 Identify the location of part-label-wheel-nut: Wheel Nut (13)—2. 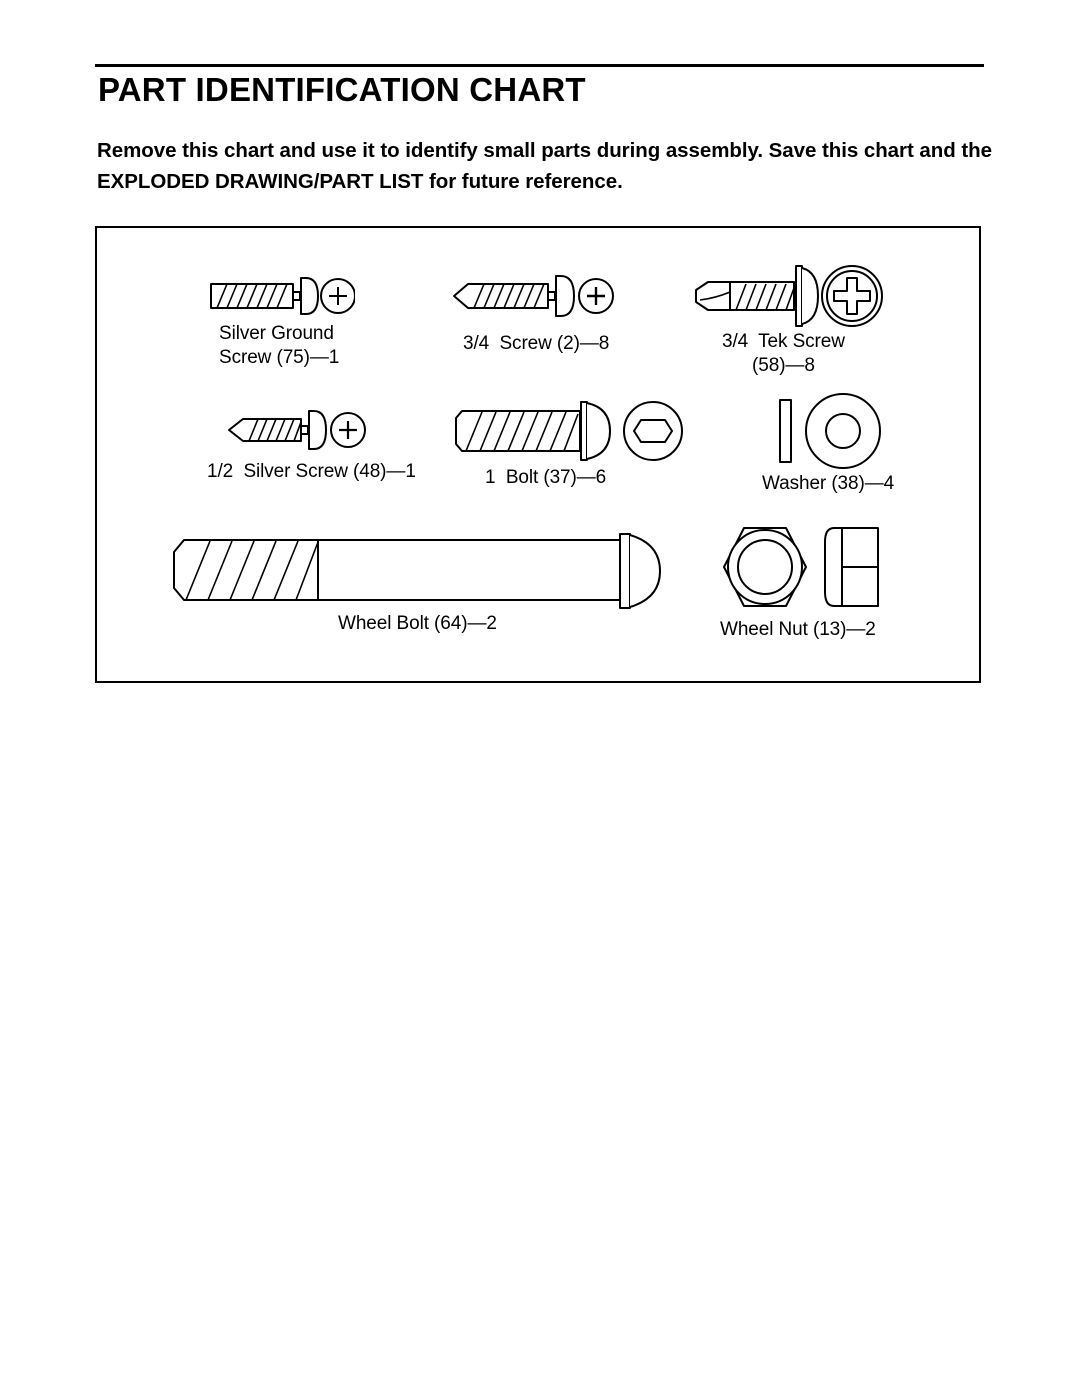
(798, 629).